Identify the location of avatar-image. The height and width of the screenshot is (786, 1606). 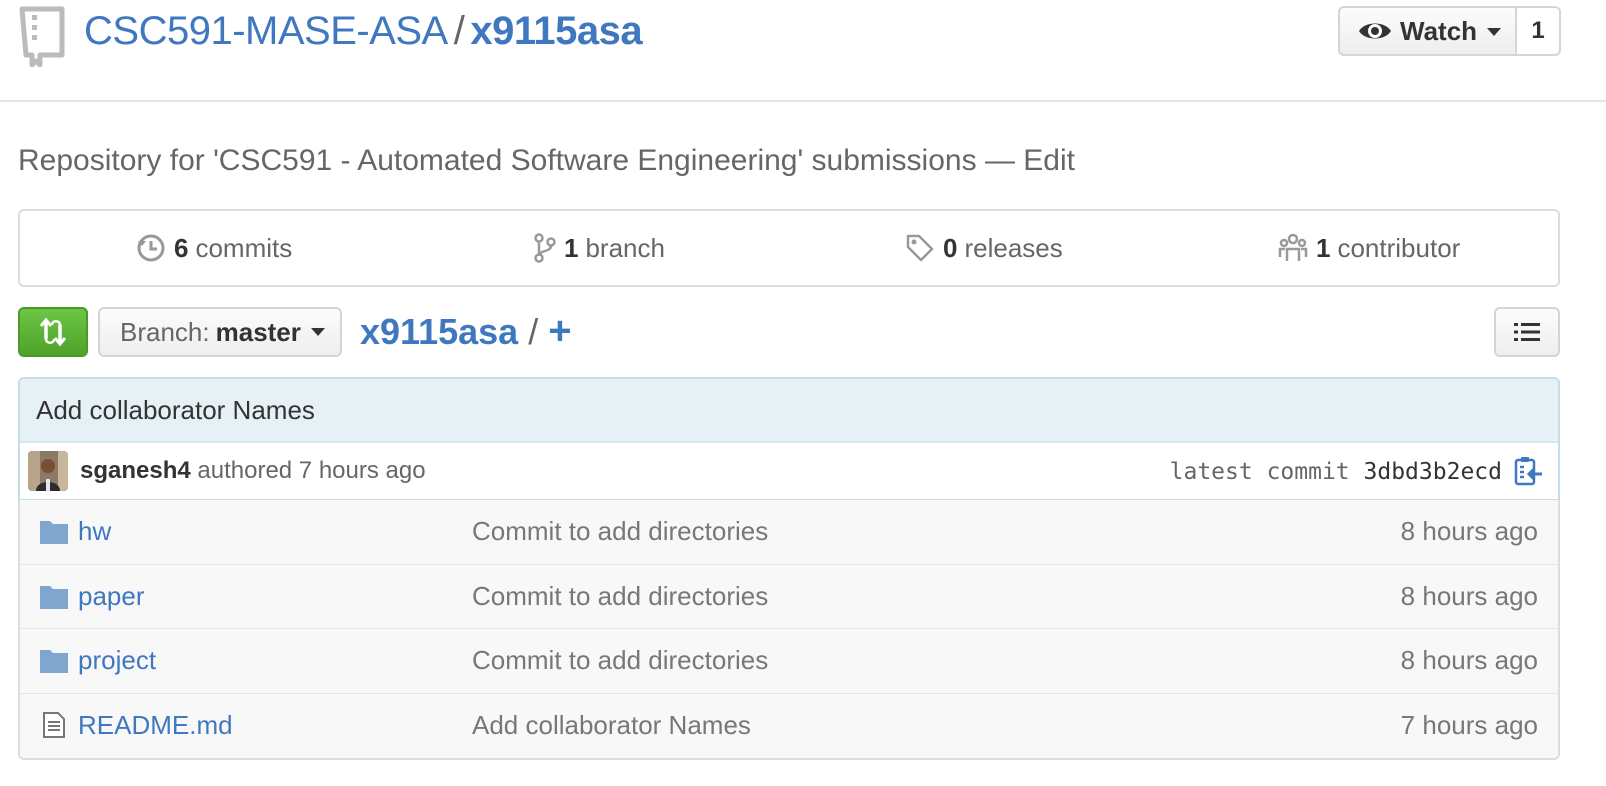
(48, 471).